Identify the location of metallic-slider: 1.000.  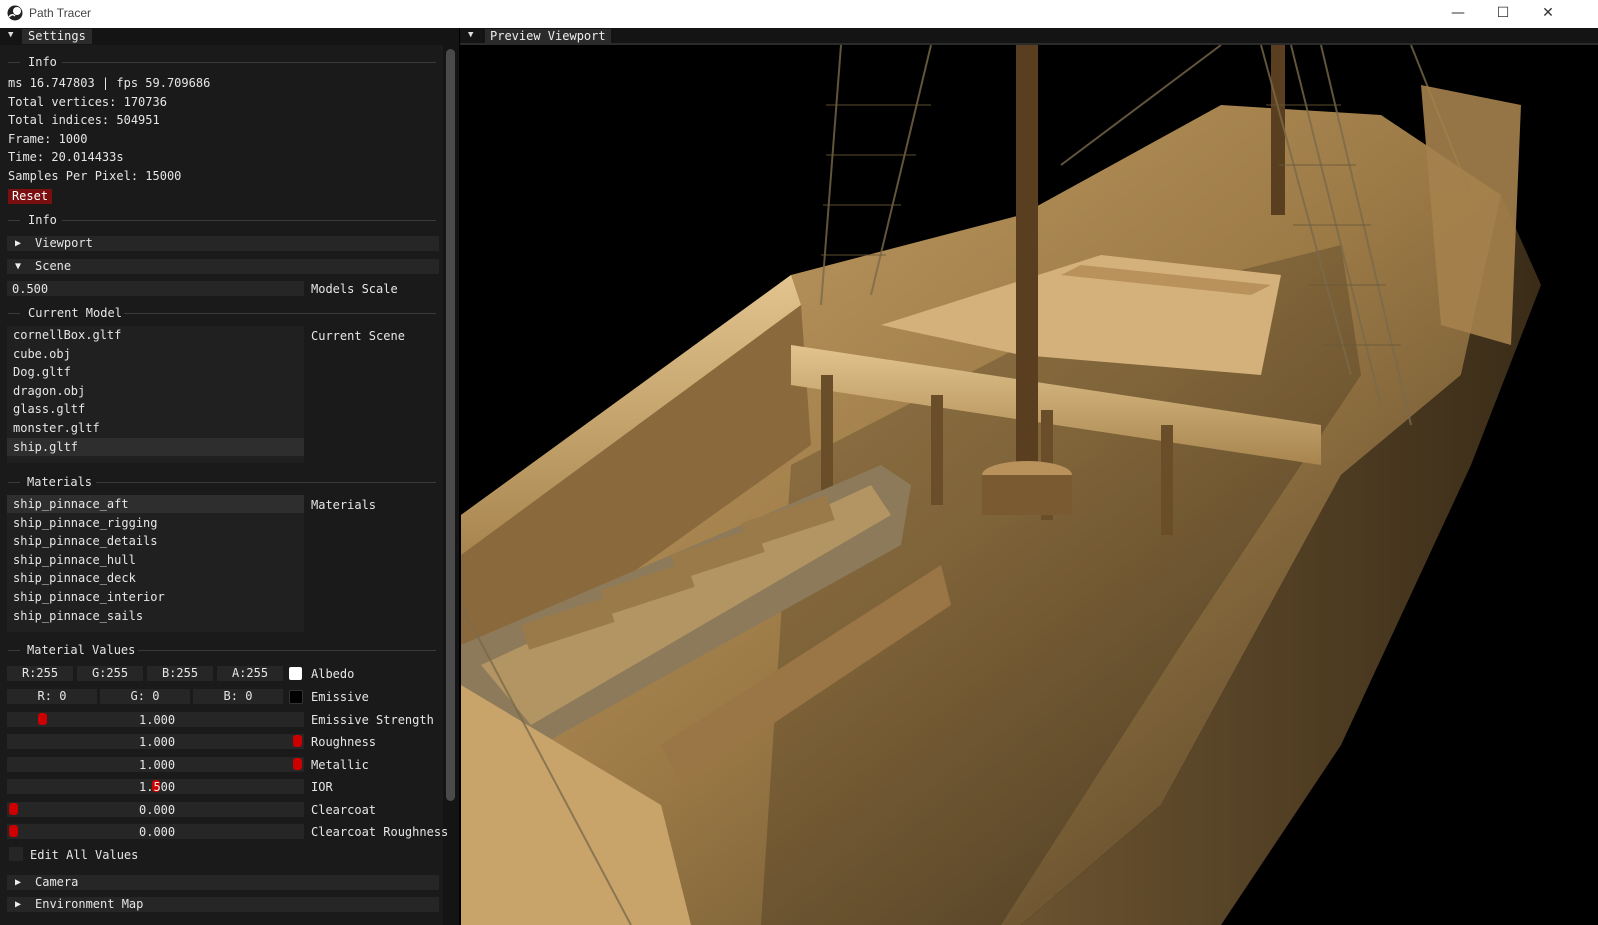
(155, 764).